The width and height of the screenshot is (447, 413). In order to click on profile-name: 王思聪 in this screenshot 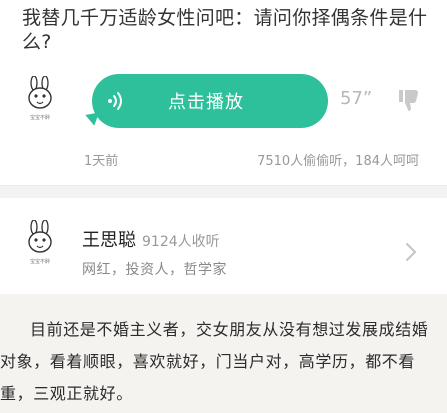, I will do `click(109, 240)`.